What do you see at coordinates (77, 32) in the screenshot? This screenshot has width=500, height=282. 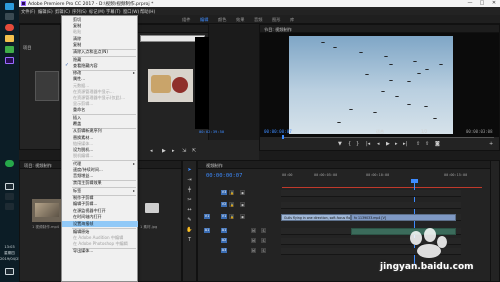 I see `context-menu-item-label: 粘贴` at bounding box center [77, 32].